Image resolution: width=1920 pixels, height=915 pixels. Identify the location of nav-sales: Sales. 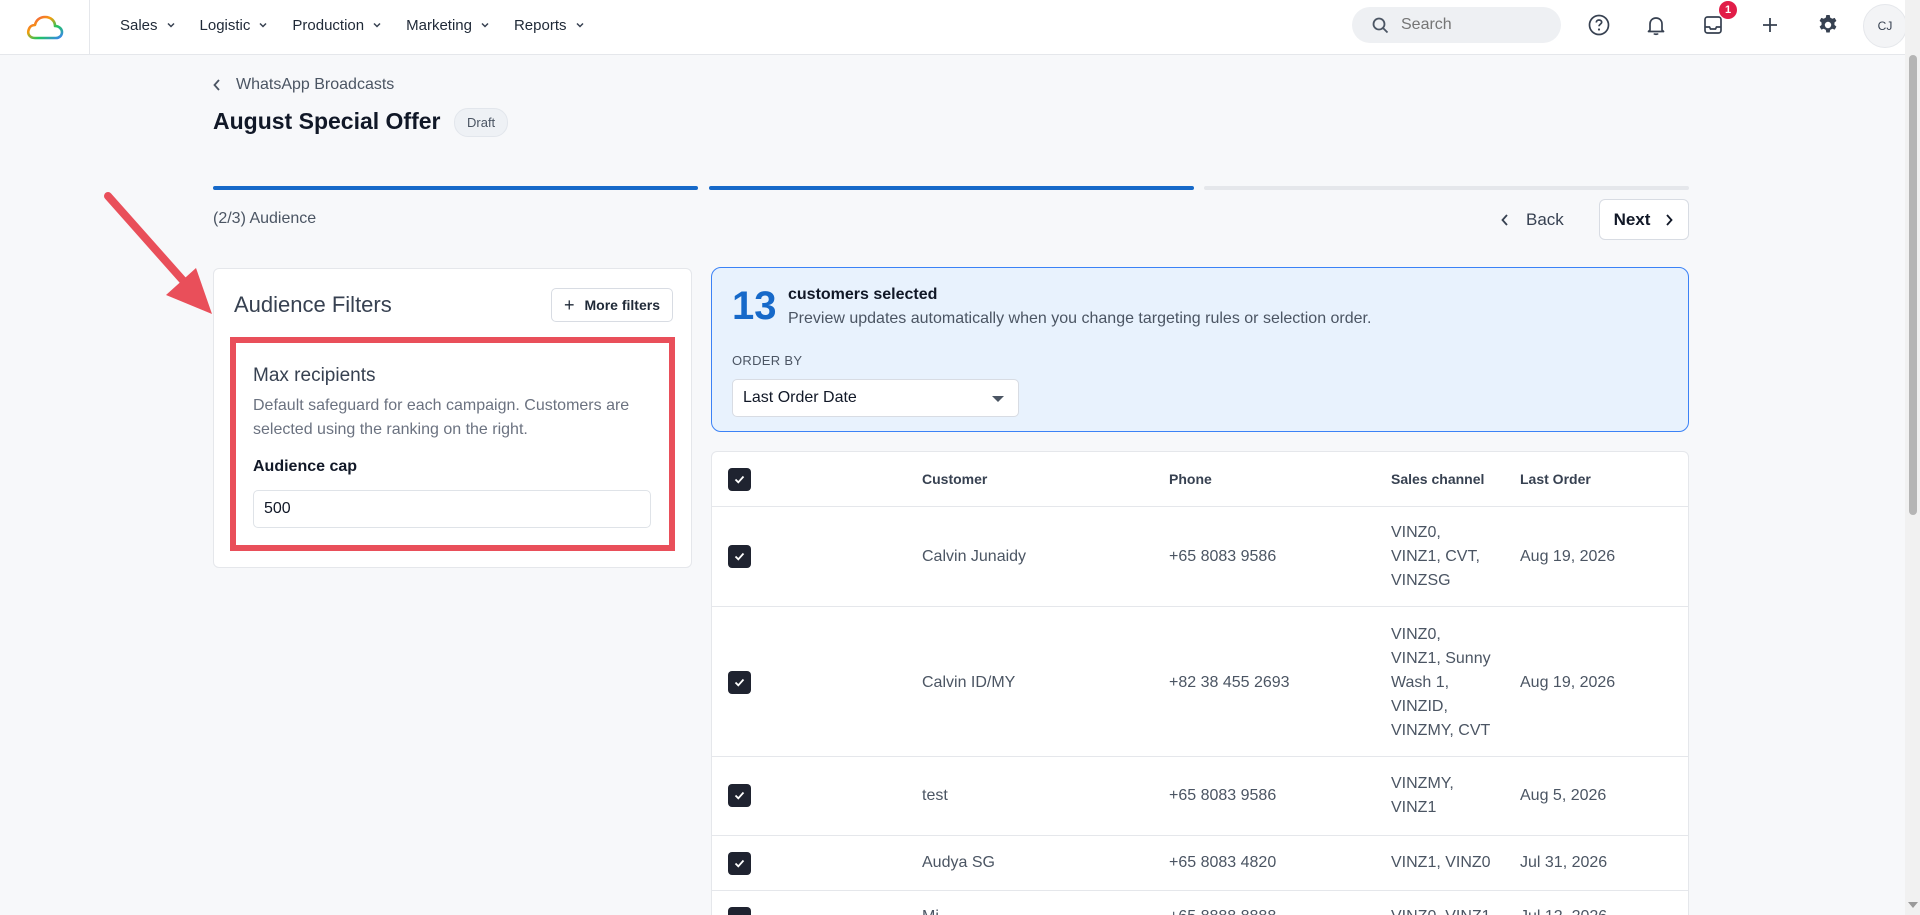
(148, 25).